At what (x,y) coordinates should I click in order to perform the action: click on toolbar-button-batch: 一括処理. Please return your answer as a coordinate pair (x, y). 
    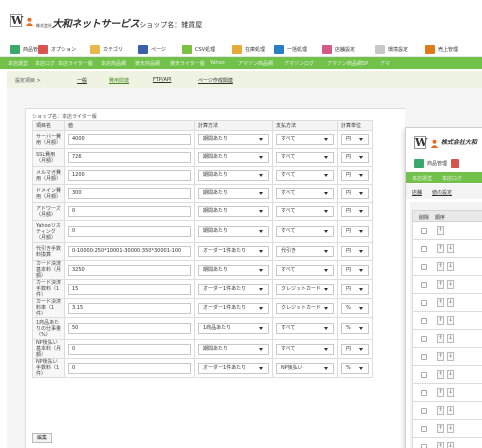
    Looking at the image, I should click on (290, 49).